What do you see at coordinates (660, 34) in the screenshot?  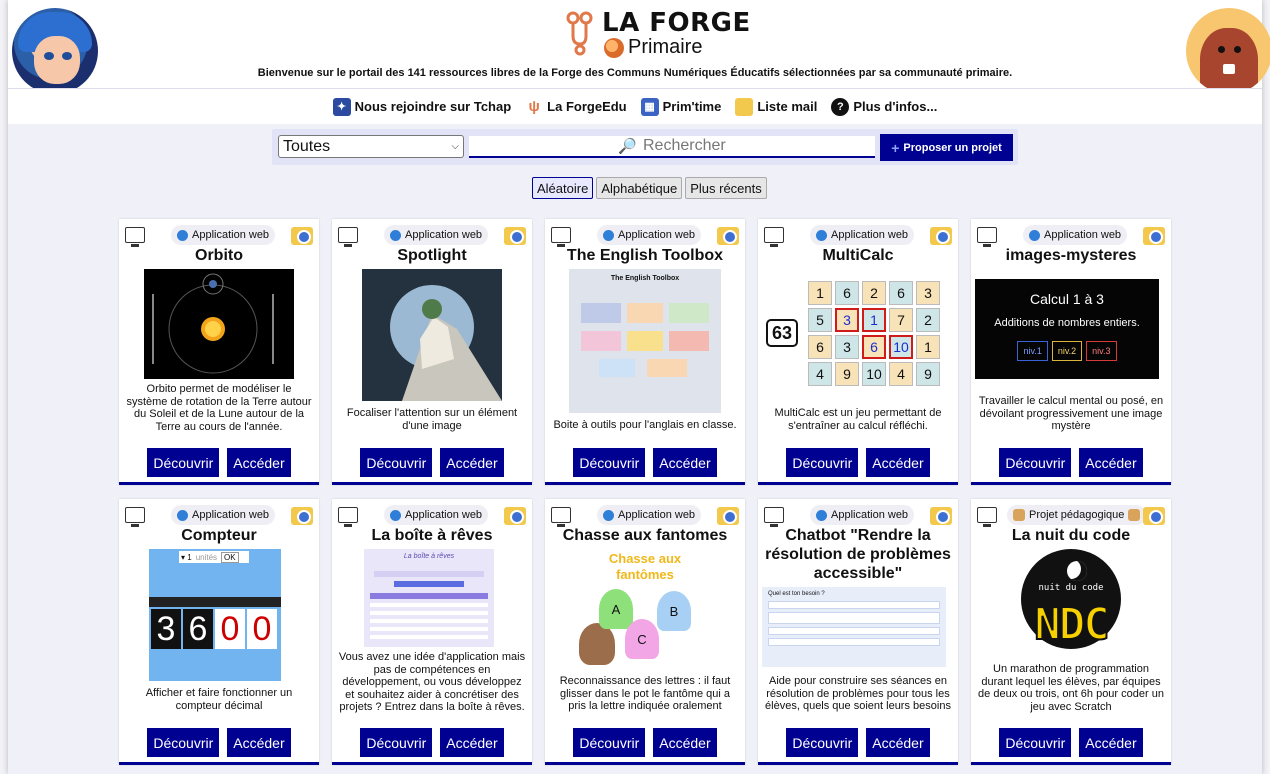 I see `site-logo: LA FORGE Primaire` at bounding box center [660, 34].